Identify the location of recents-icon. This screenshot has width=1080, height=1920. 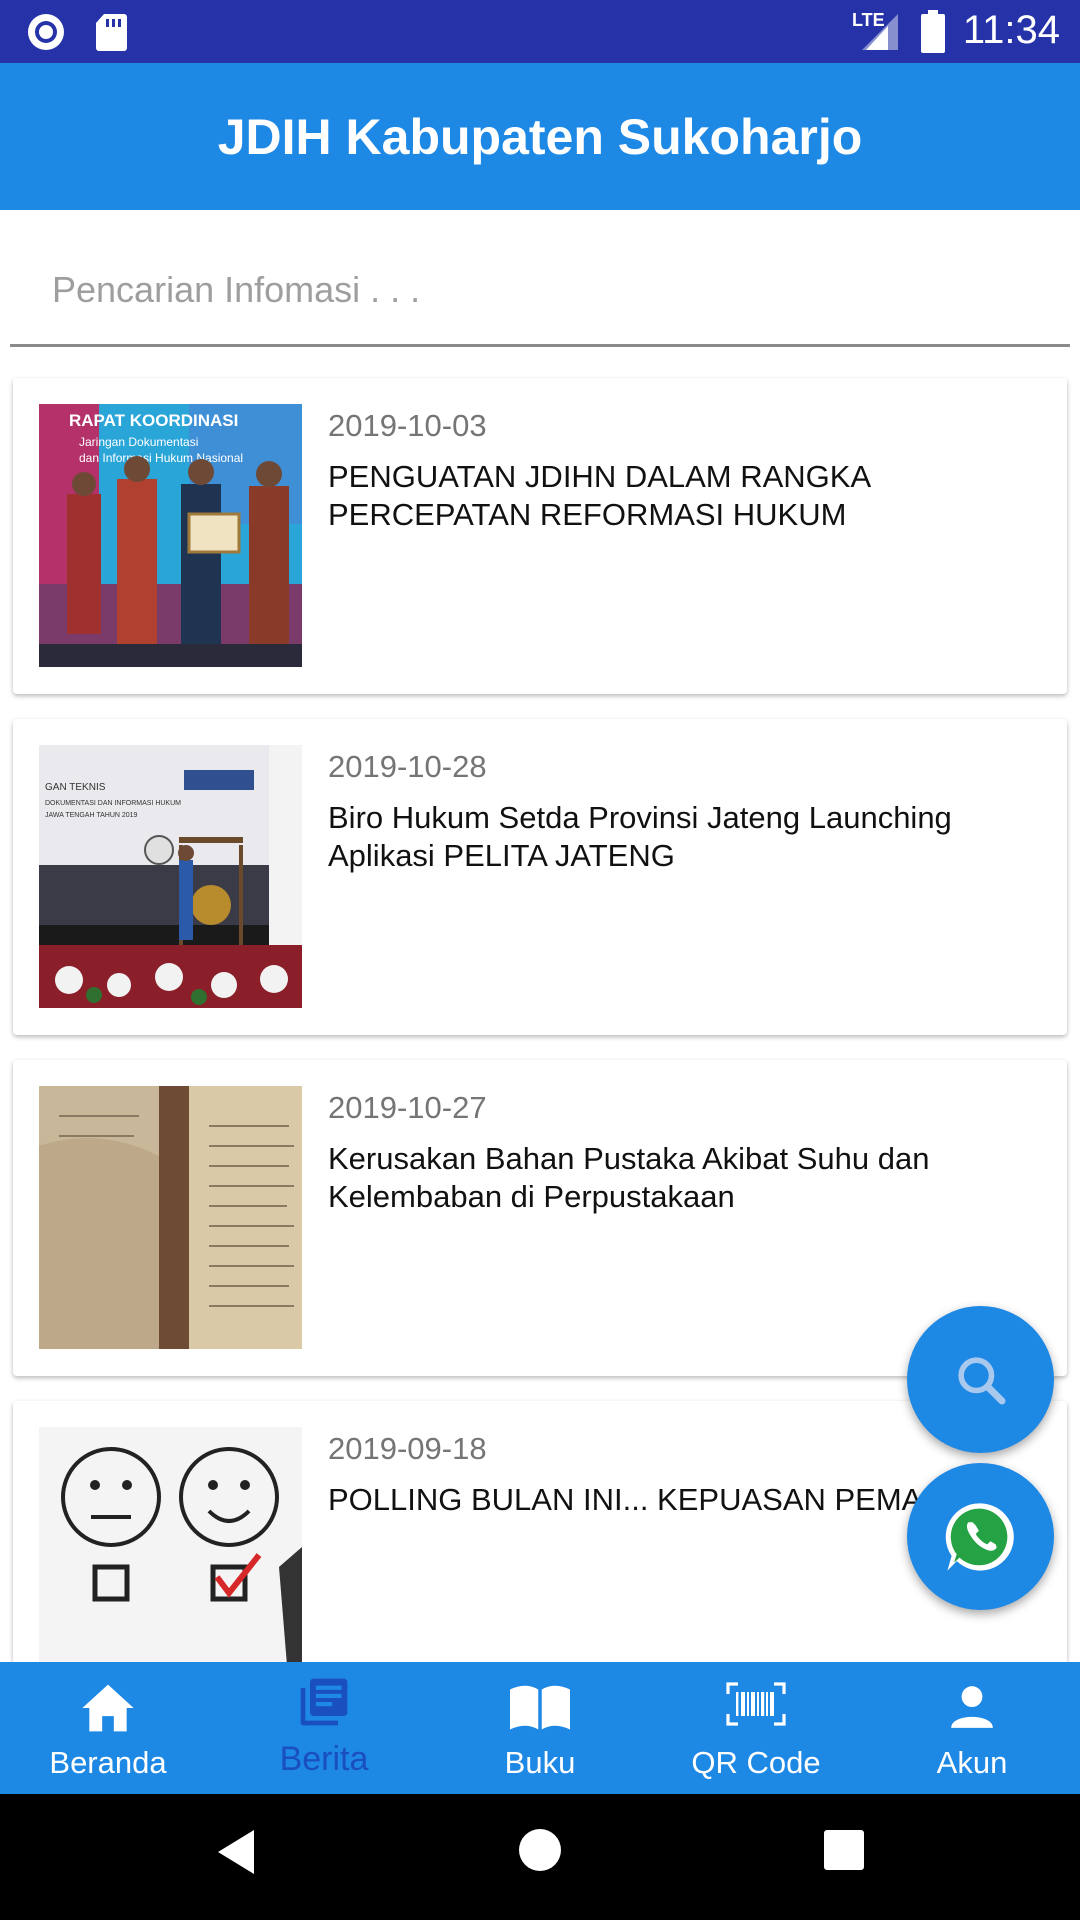
(844, 1850).